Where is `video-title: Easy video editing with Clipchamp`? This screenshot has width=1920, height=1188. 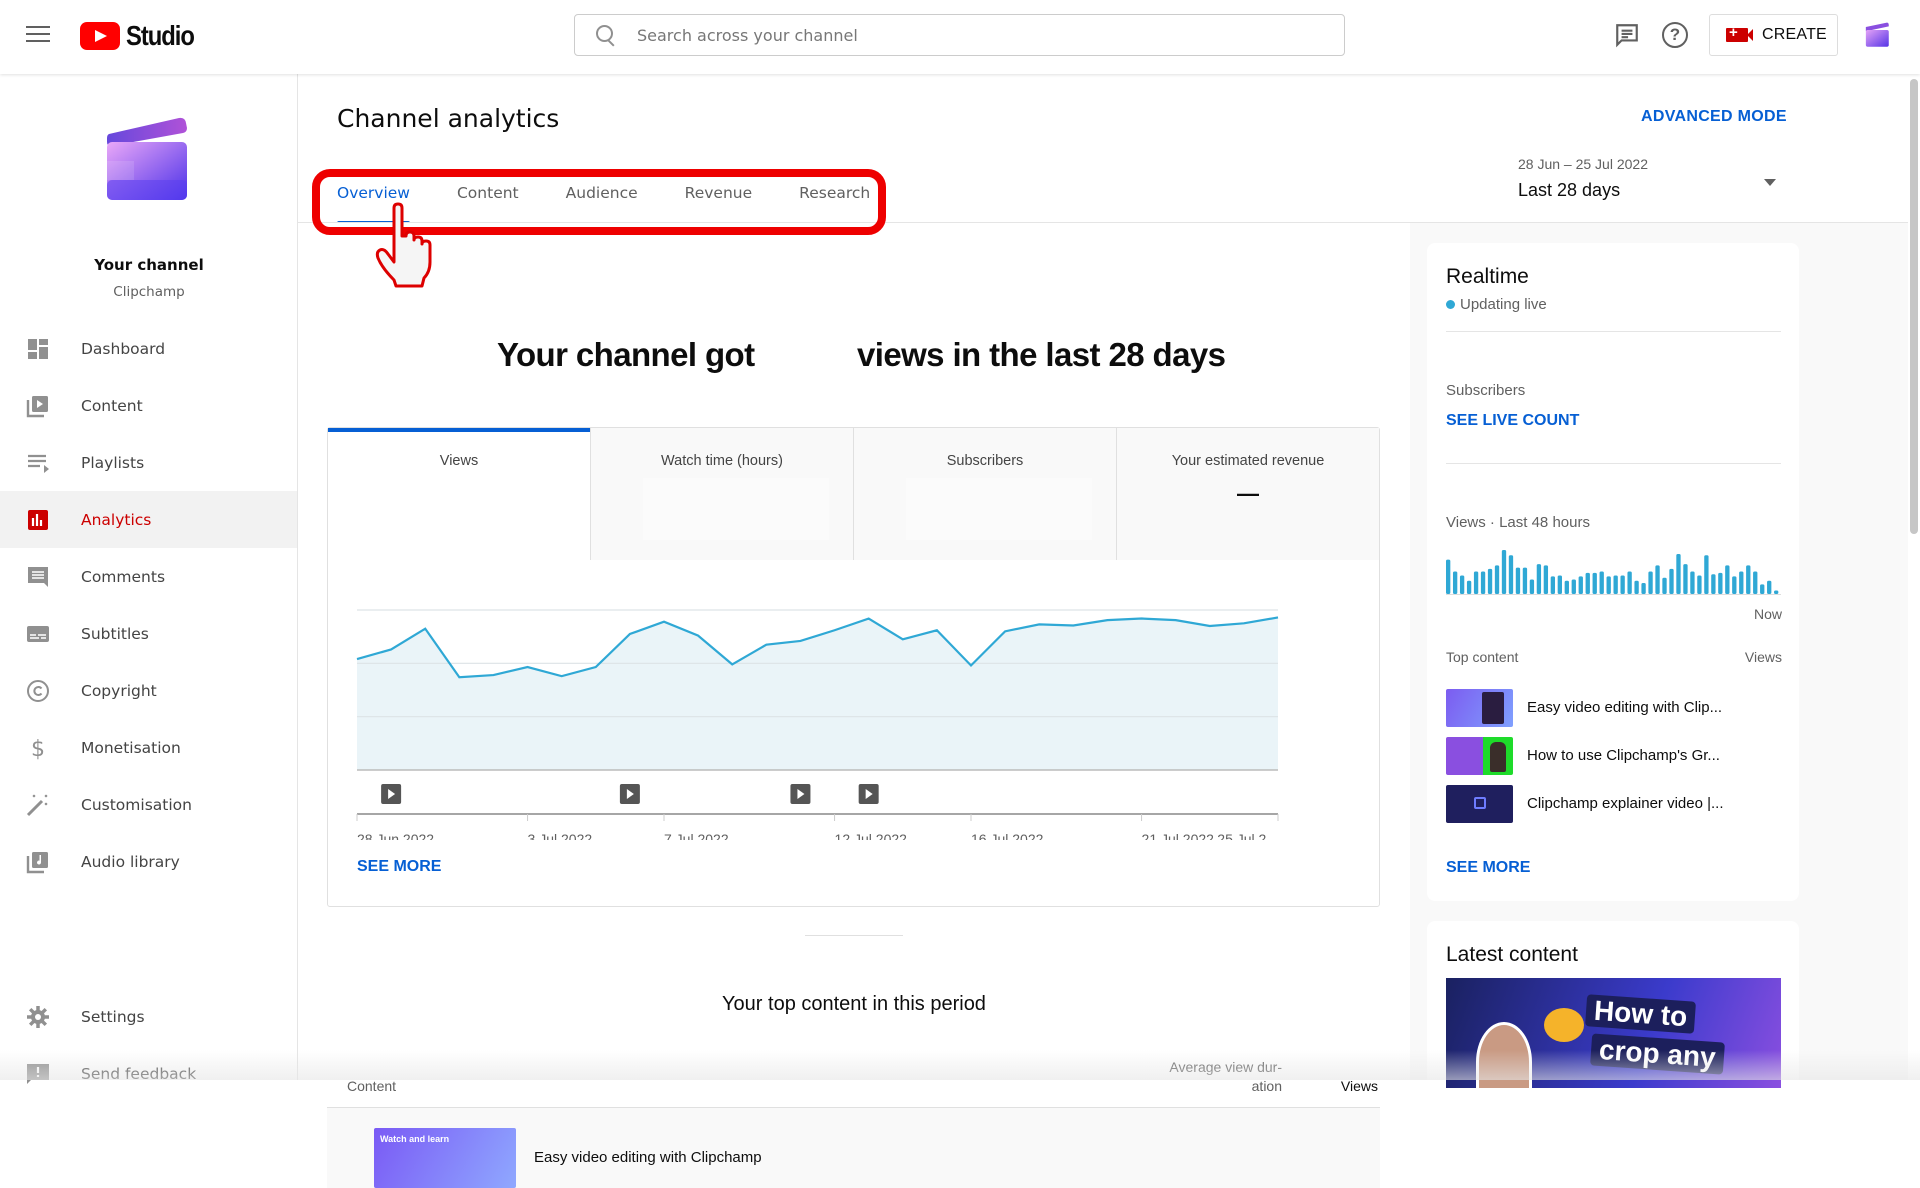
video-title: Easy video editing with Clipchamp is located at coordinates (648, 1157).